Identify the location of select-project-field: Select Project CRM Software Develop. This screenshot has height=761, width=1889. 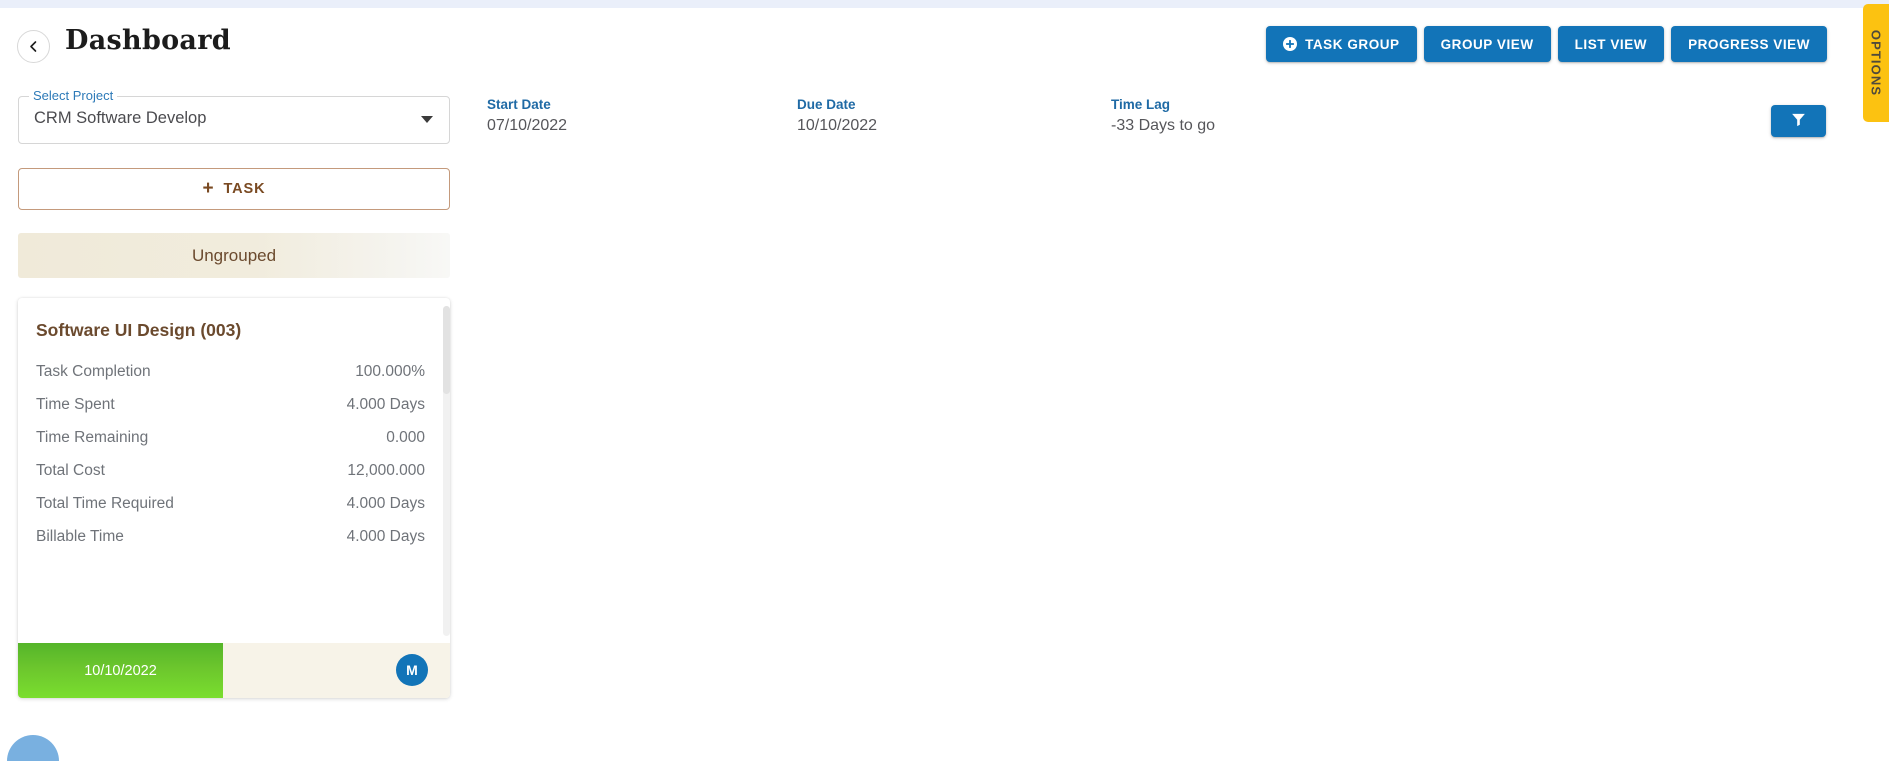
(234, 116).